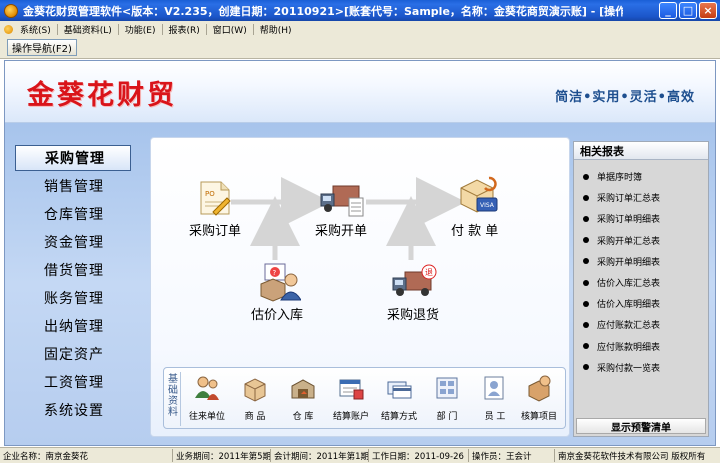 Image resolution: width=720 pixels, height=463 pixels. What do you see at coordinates (343, 199) in the screenshot?
I see `purchase-bill-icon` at bounding box center [343, 199].